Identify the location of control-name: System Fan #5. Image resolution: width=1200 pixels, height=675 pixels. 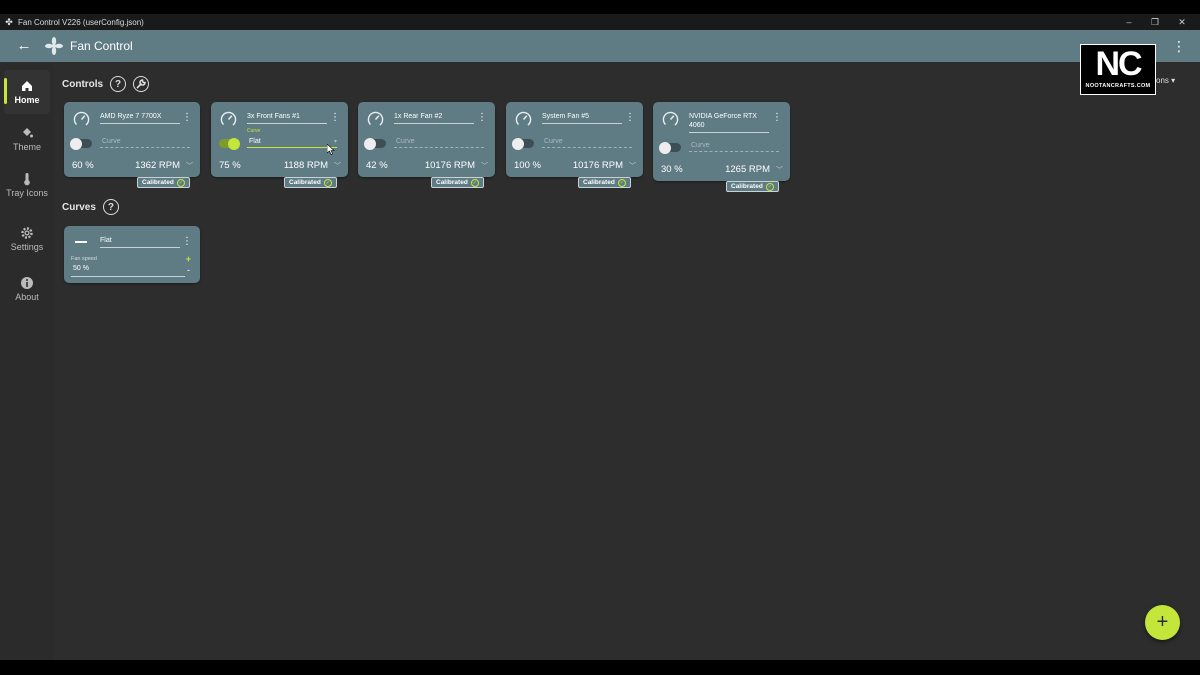
(582, 118).